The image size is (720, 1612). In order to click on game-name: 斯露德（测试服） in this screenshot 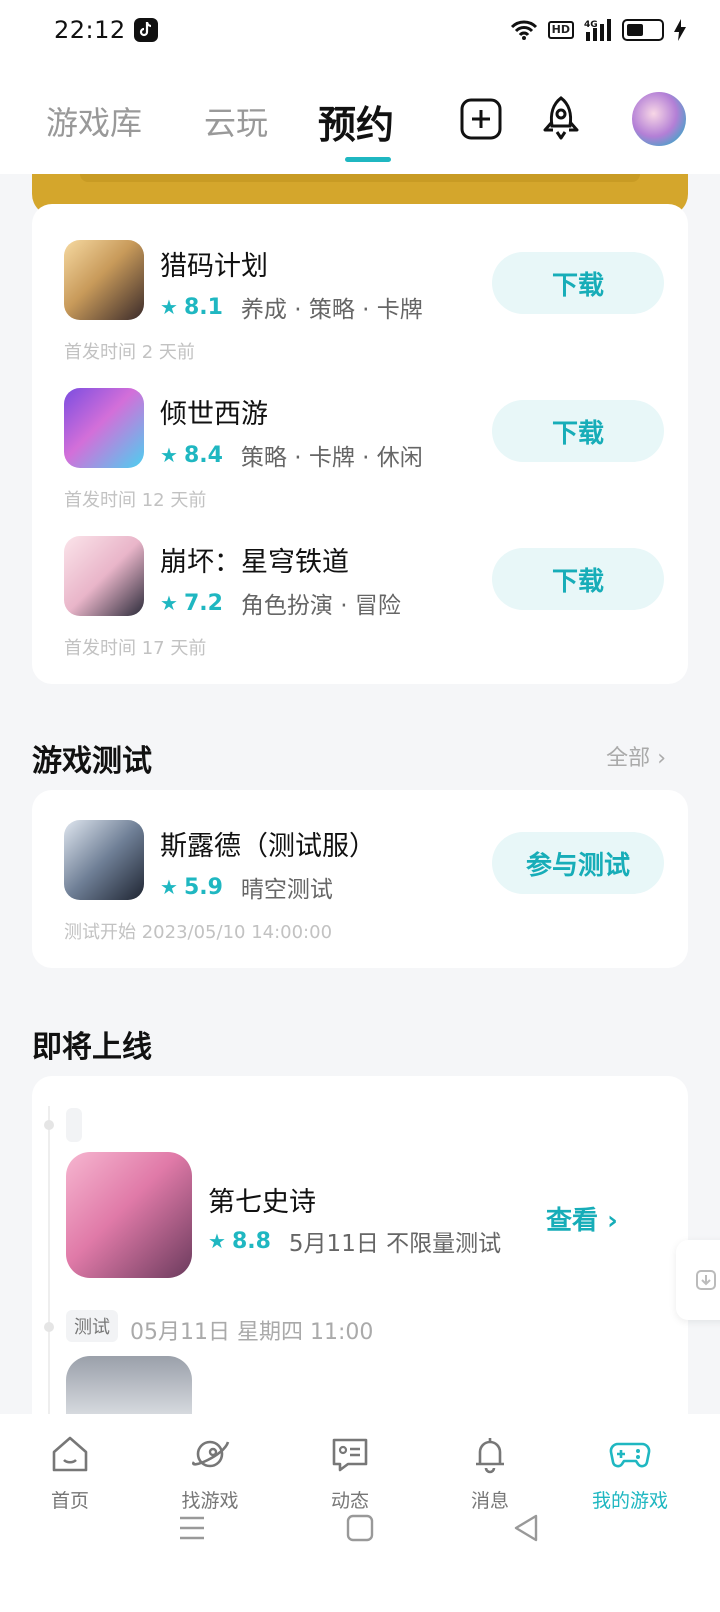, I will do `click(268, 846)`.